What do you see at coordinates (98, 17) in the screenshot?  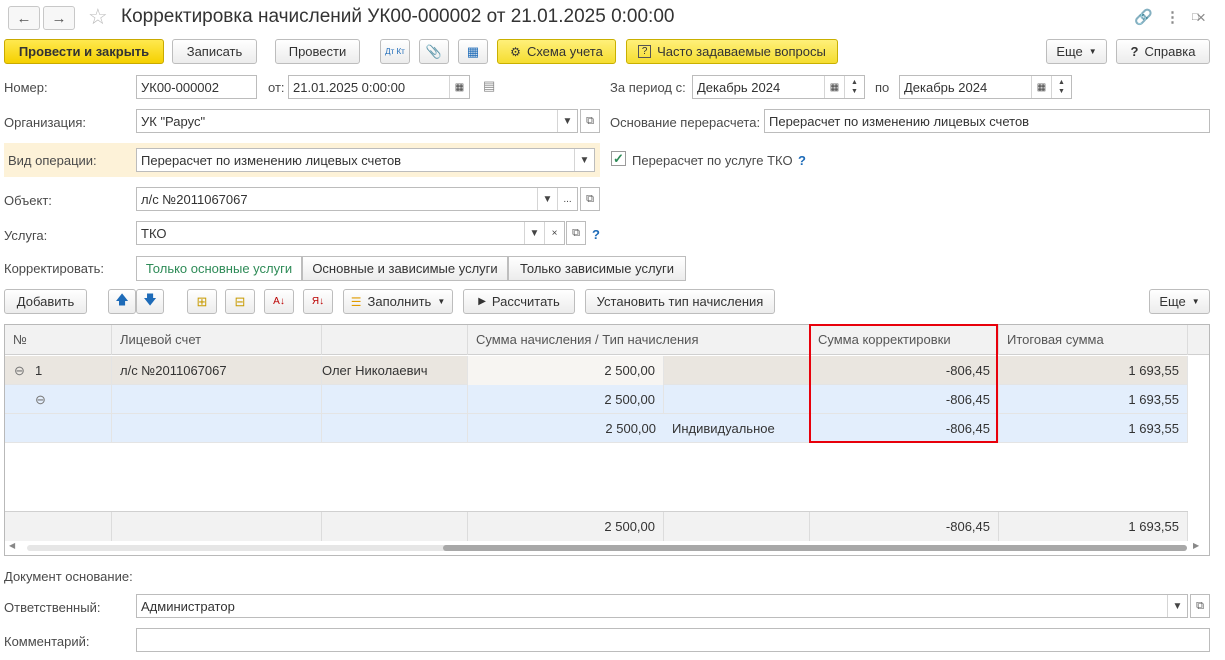 I see `star-icon: ☆` at bounding box center [98, 17].